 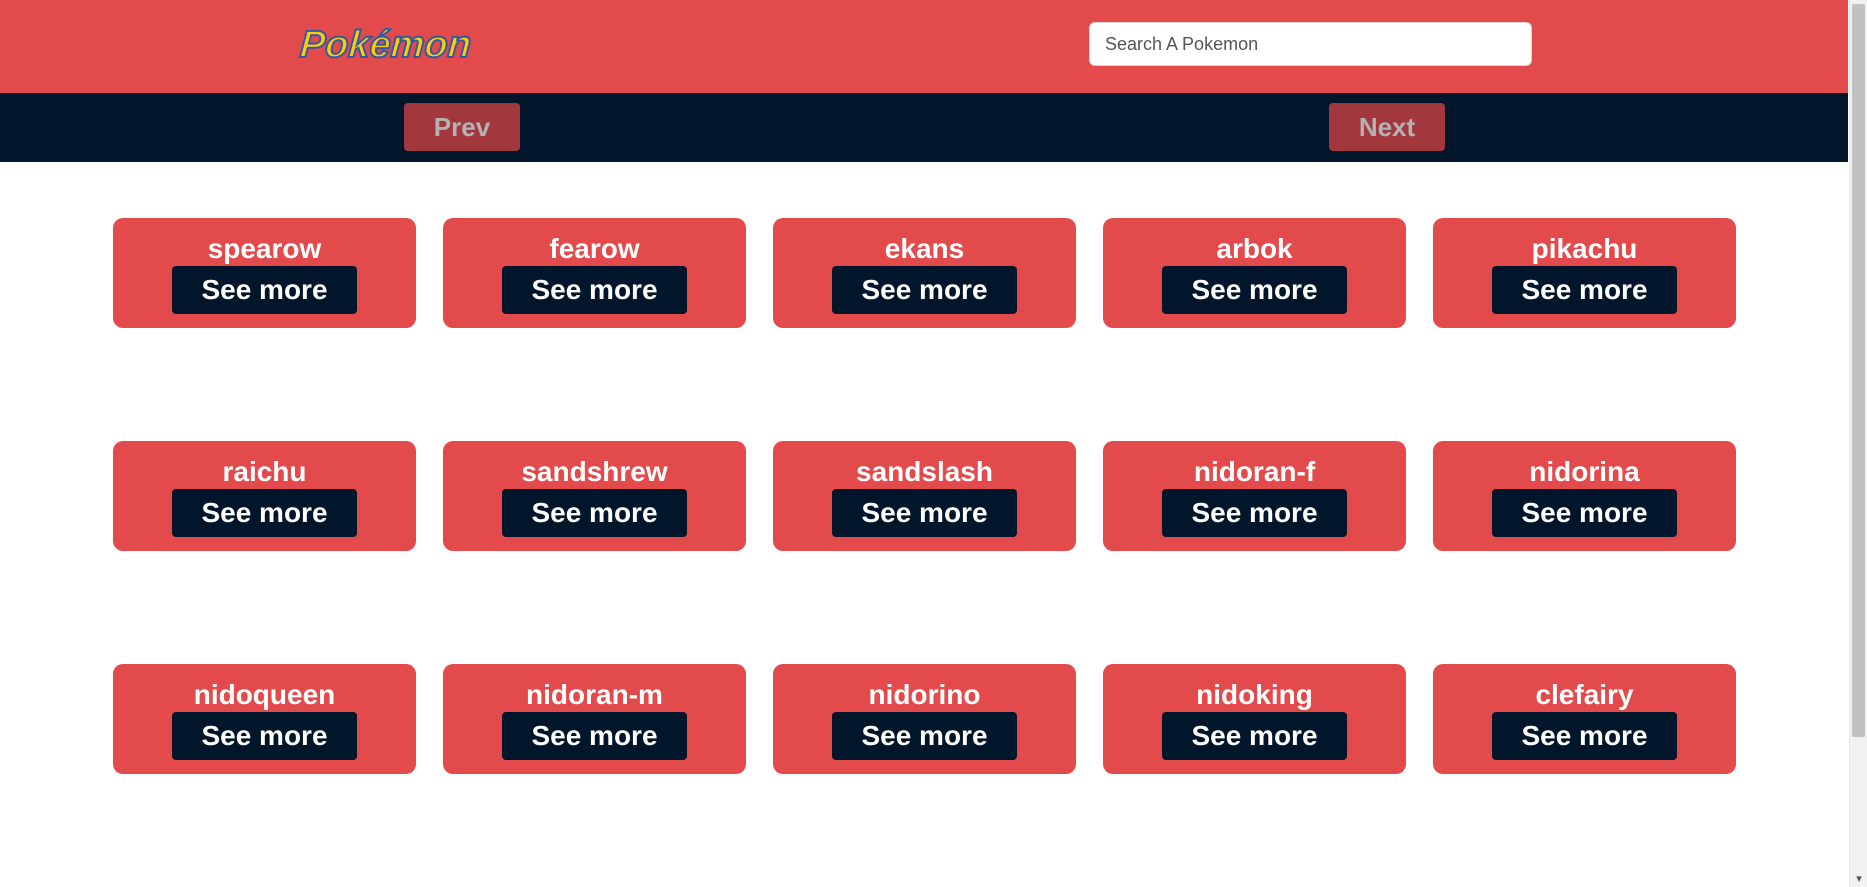 I want to click on pokemon-card: nidoking See more, so click(x=1254, y=719).